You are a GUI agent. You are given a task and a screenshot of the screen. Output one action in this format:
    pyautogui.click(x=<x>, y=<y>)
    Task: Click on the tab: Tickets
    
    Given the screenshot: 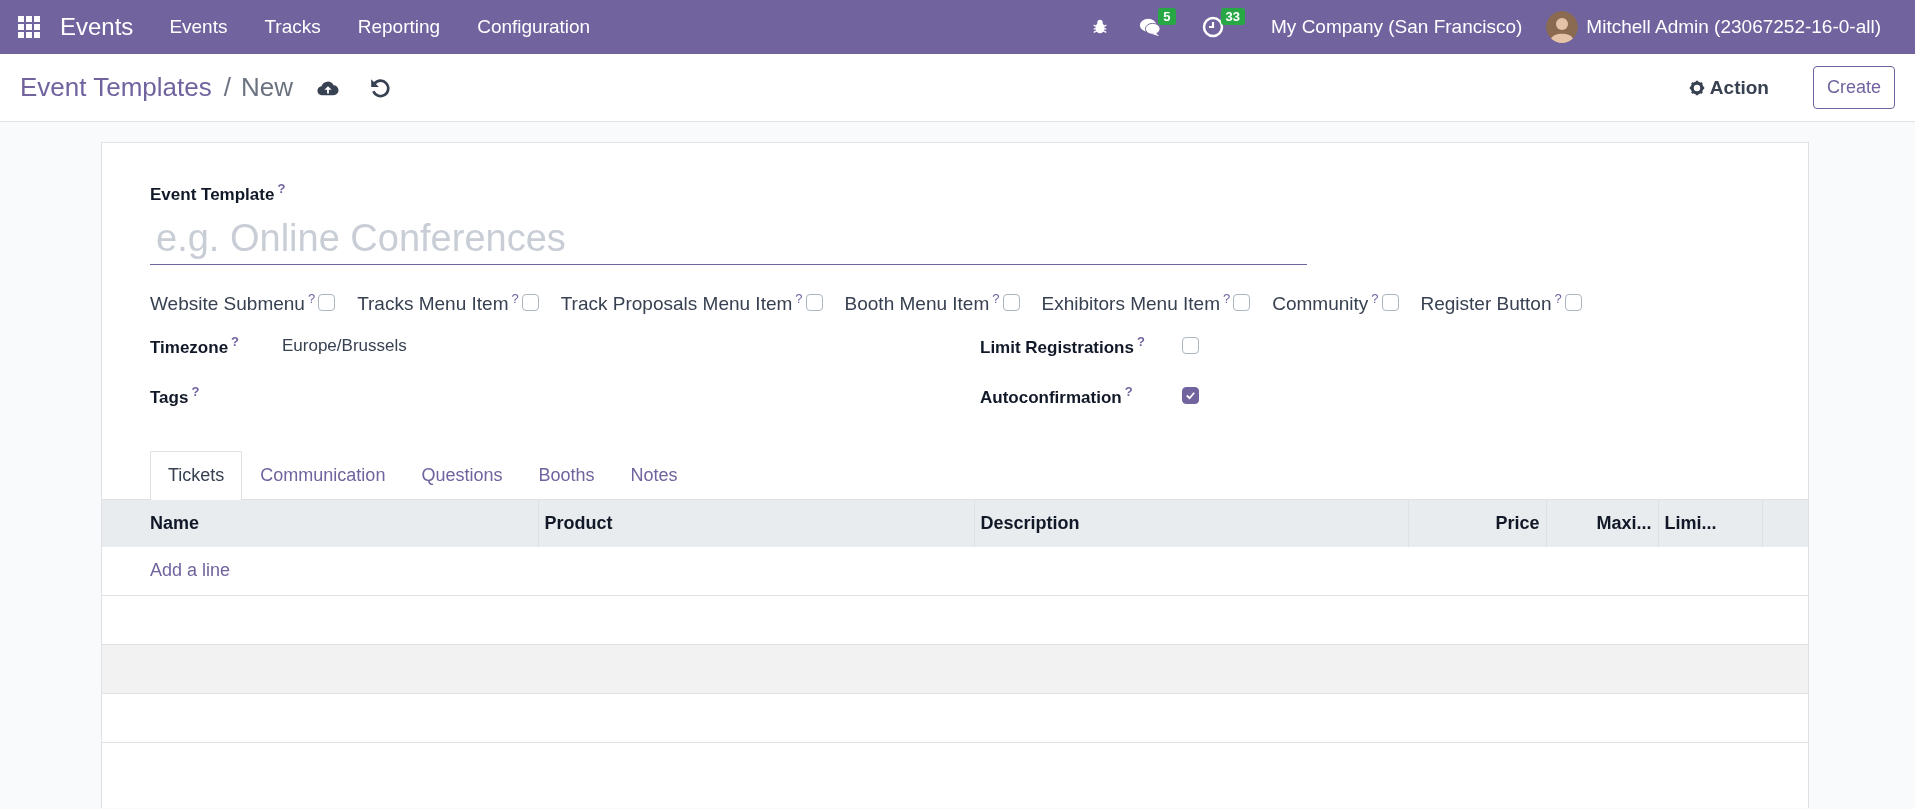 What is the action you would take?
    pyautogui.click(x=196, y=475)
    